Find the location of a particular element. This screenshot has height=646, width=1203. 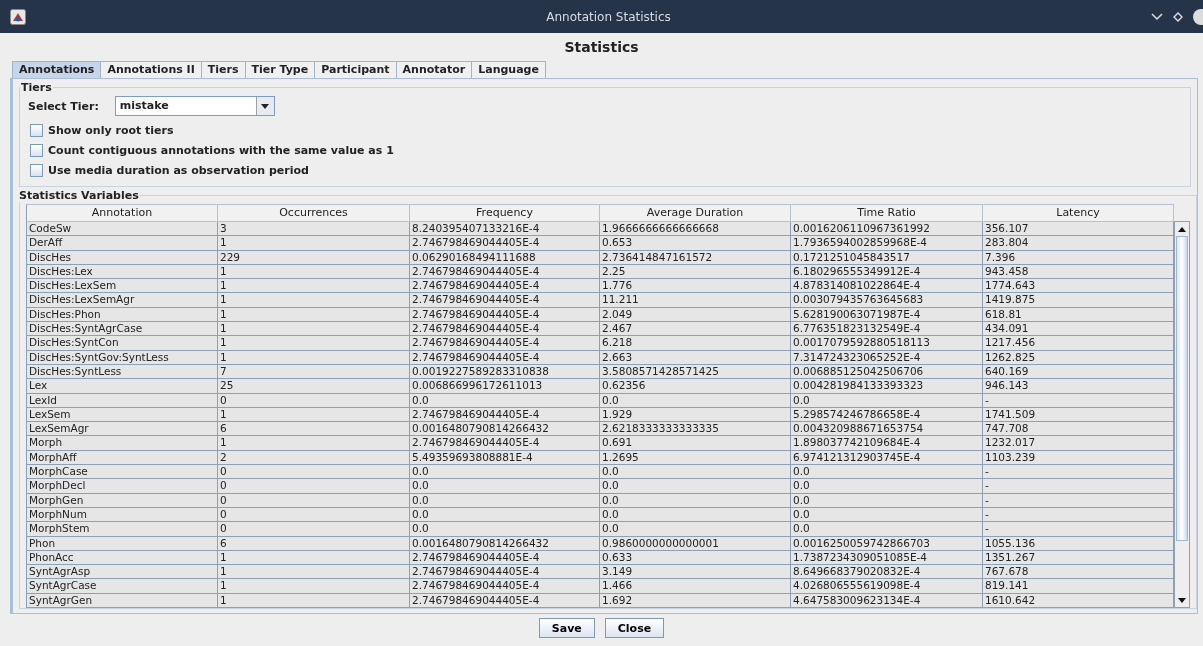

column-header: Average Duration is located at coordinates (695, 213).